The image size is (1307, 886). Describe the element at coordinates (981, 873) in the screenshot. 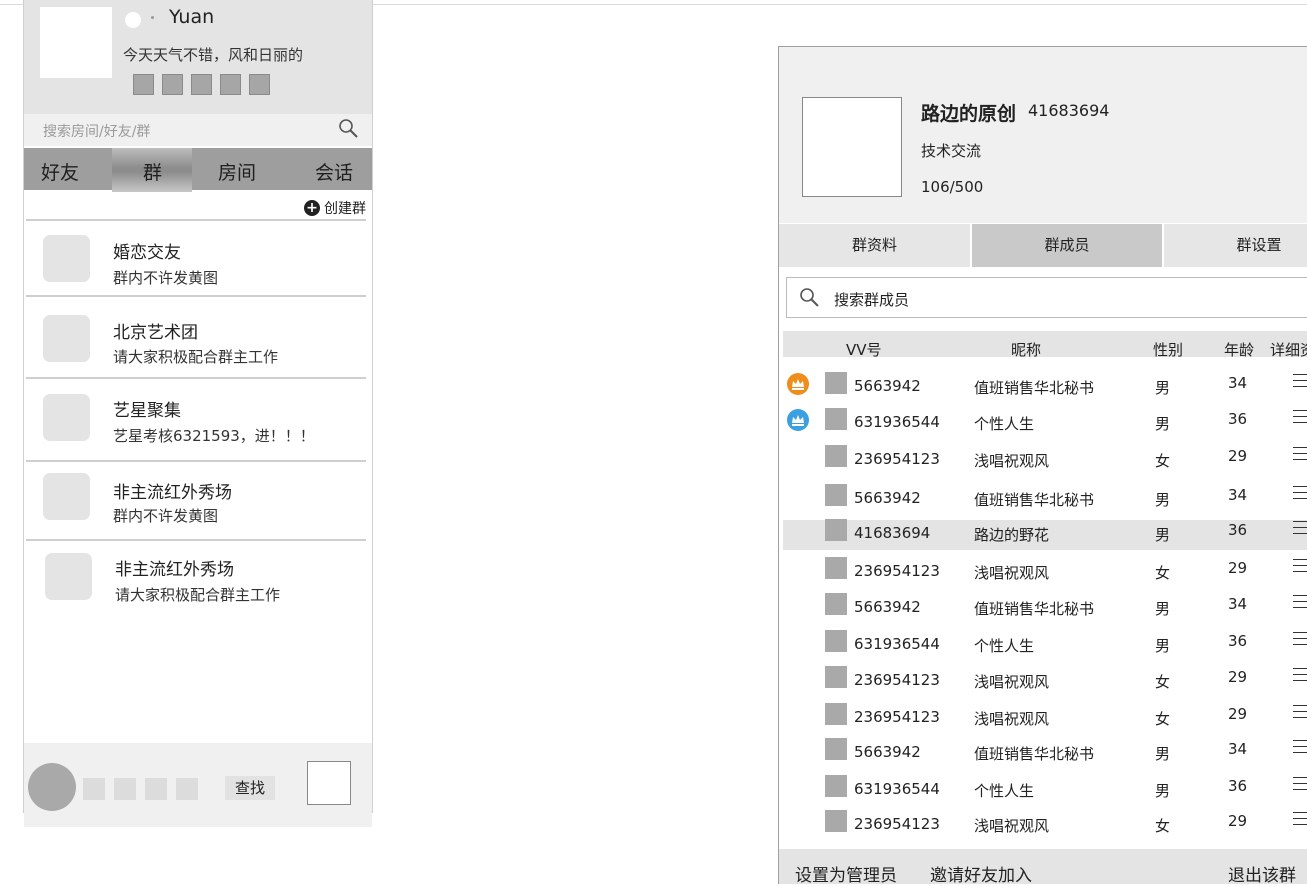

I see `invite-friend-button: 邀请好友加入` at that location.